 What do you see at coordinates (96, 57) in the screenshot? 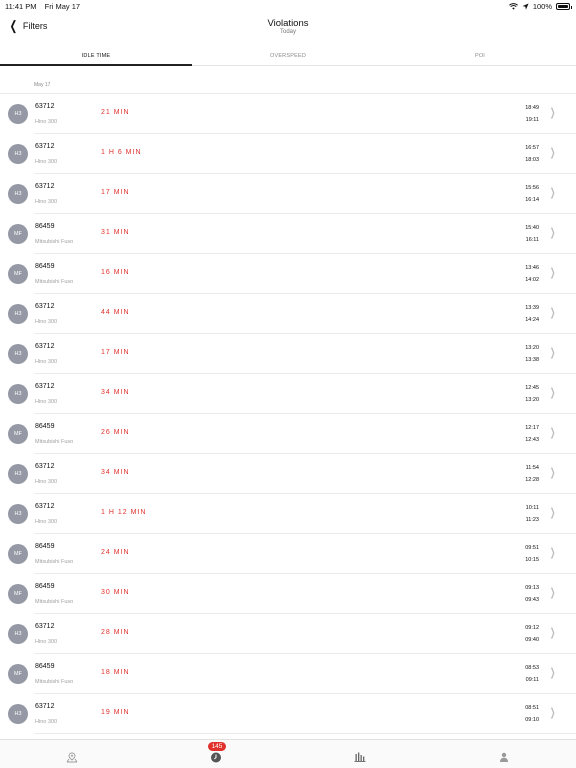
I see `tab-idle-time: IDLE TIME` at bounding box center [96, 57].